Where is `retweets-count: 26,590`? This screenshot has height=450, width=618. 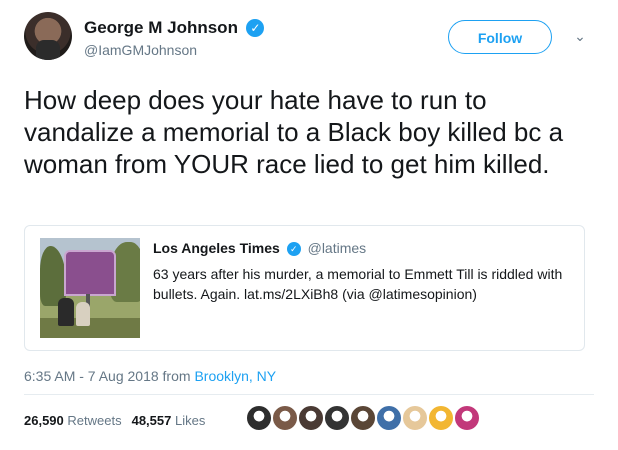 retweets-count: 26,590 is located at coordinates (44, 420).